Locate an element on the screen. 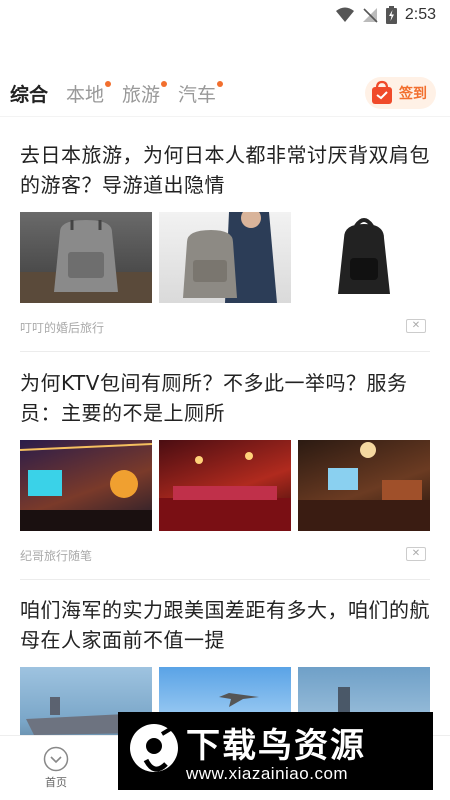 The width and height of the screenshot is (450, 800). nav-home: 首页 is located at coordinates (56, 768).